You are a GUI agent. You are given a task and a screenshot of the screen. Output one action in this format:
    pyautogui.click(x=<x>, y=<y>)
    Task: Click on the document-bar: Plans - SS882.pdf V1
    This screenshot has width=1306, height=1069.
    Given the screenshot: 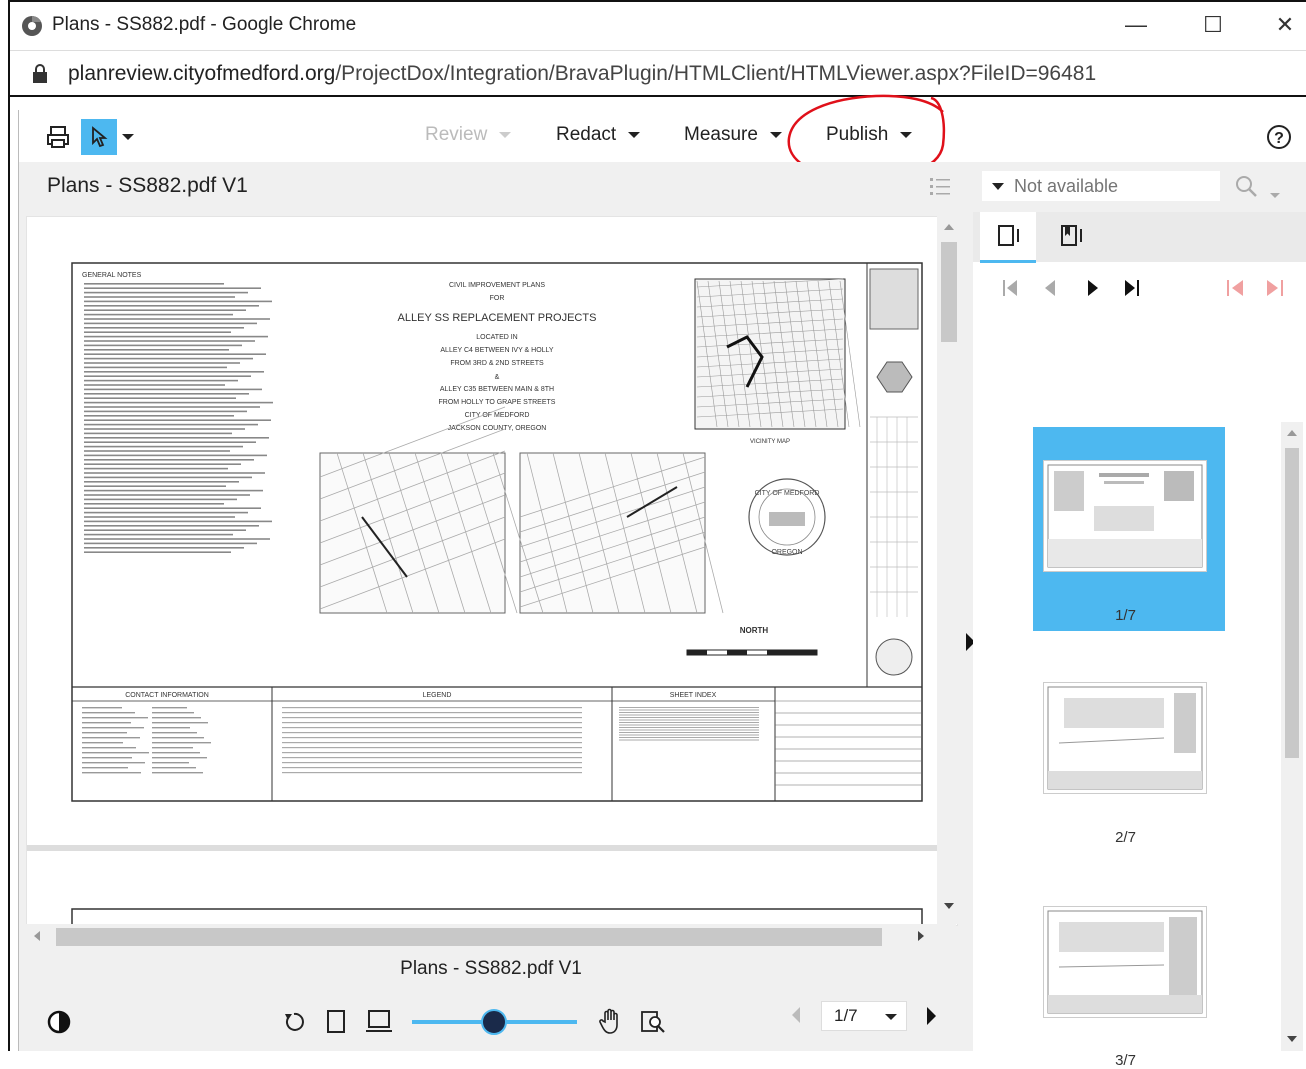 What is the action you would take?
    pyautogui.click(x=662, y=187)
    